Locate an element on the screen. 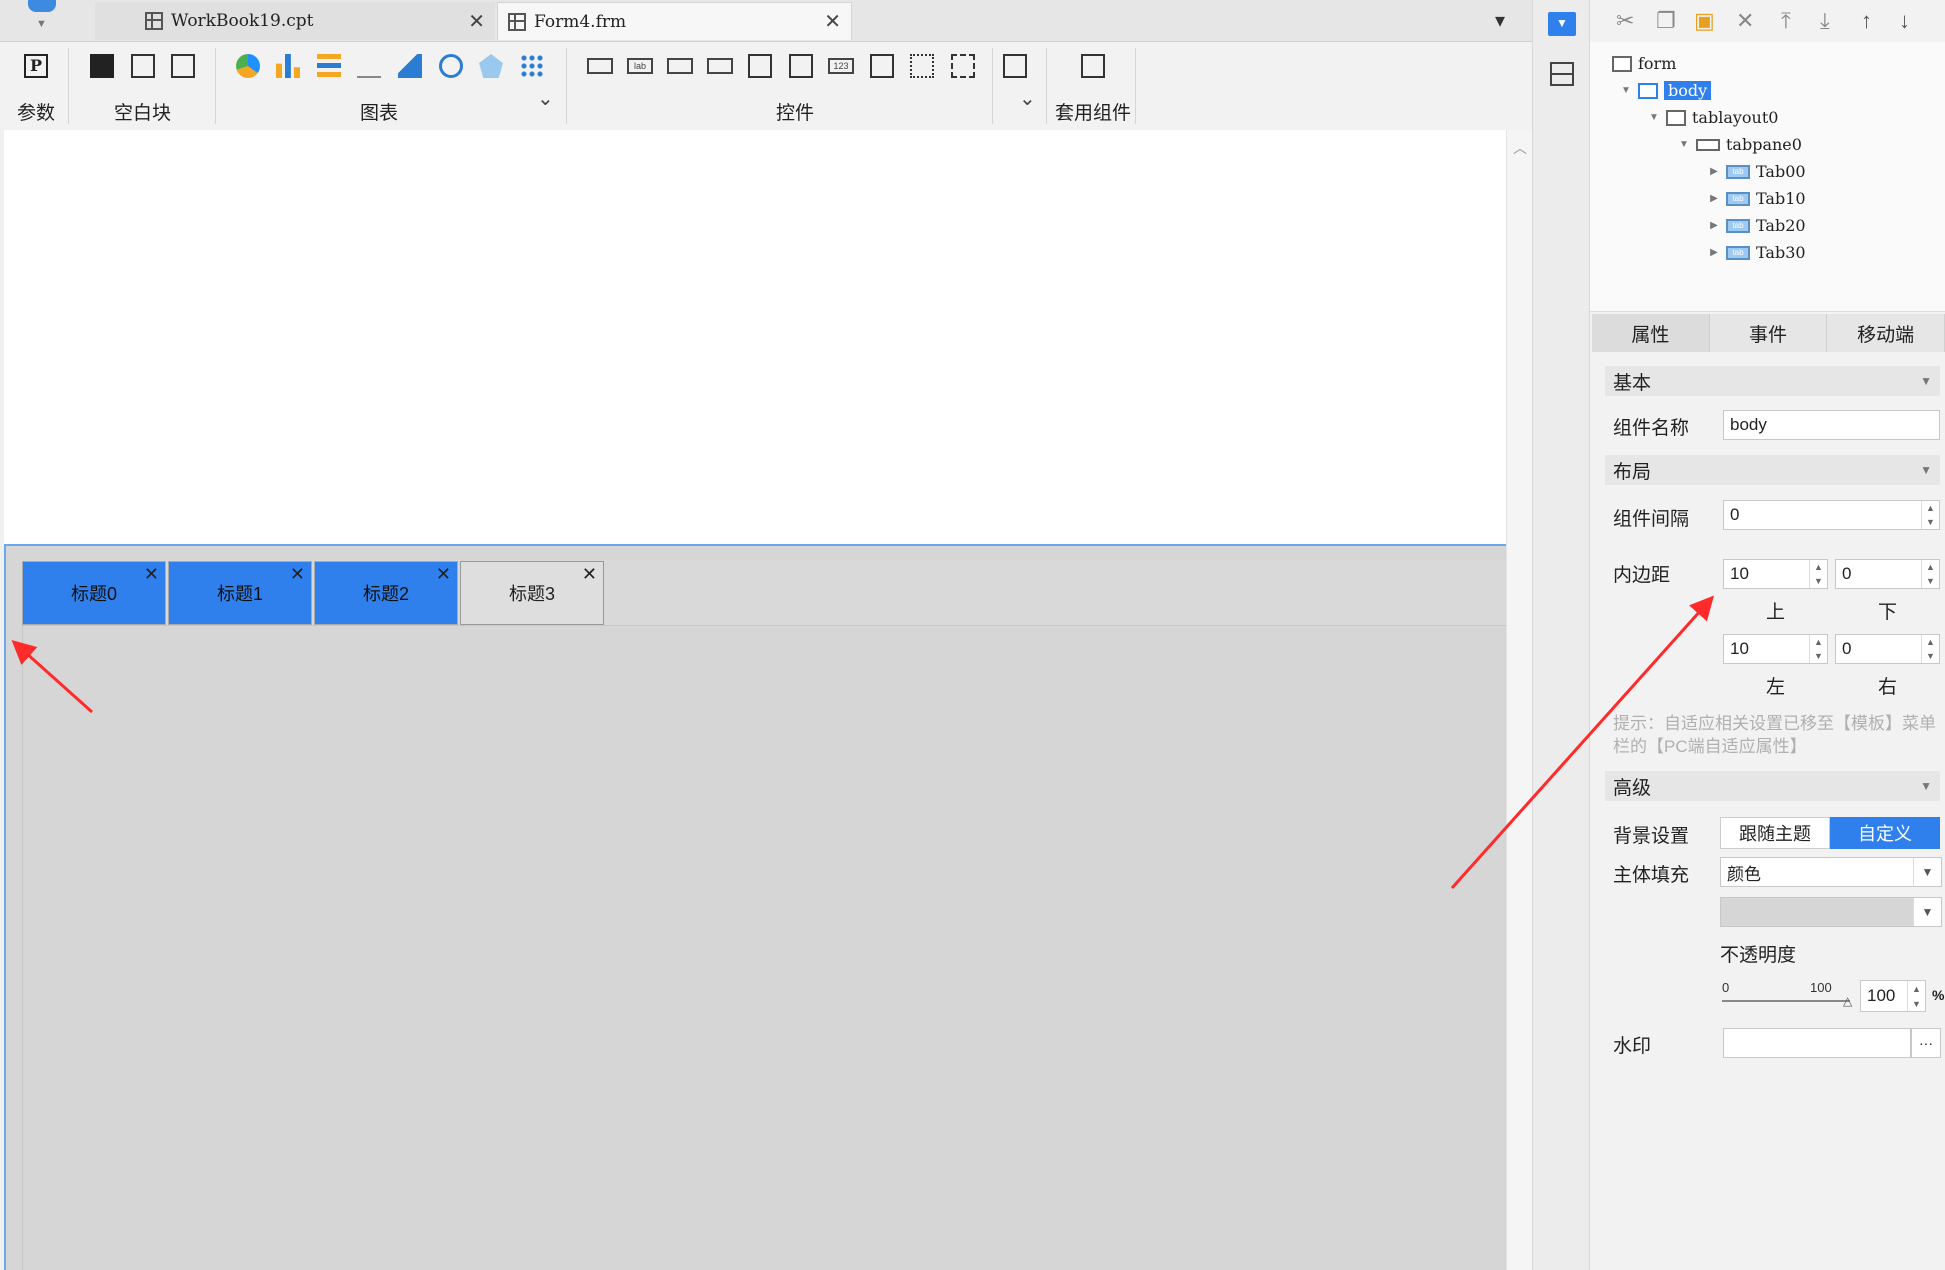 This screenshot has width=1945, height=1270. padding-left-input: 10 ▲ ▼ is located at coordinates (1775, 649).